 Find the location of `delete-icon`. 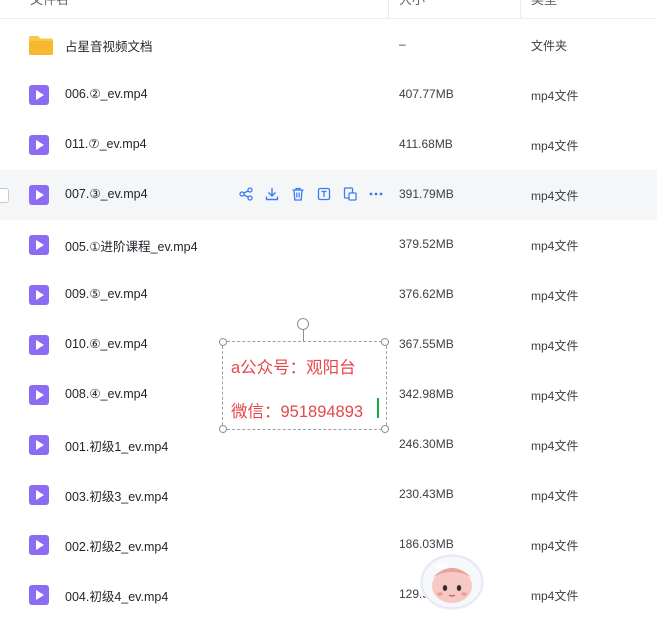

delete-icon is located at coordinates (298, 194).